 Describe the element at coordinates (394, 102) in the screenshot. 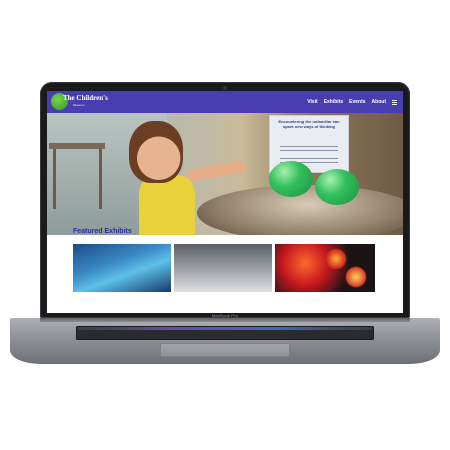

I see `hamburger-menu-icon` at that location.